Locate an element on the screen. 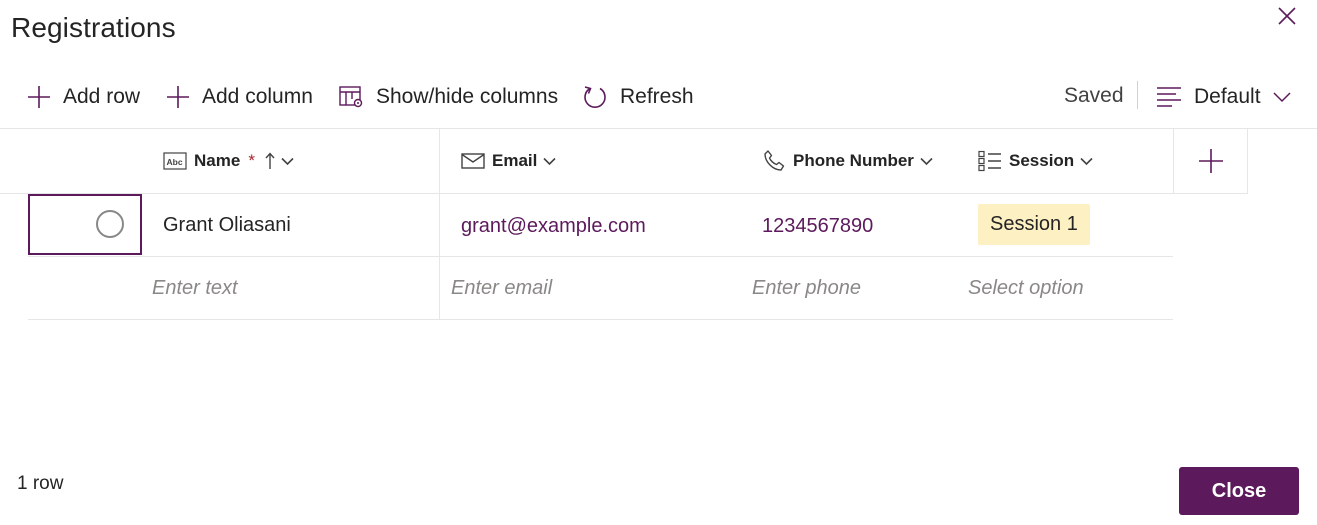  view-selector: Default is located at coordinates (1223, 97).